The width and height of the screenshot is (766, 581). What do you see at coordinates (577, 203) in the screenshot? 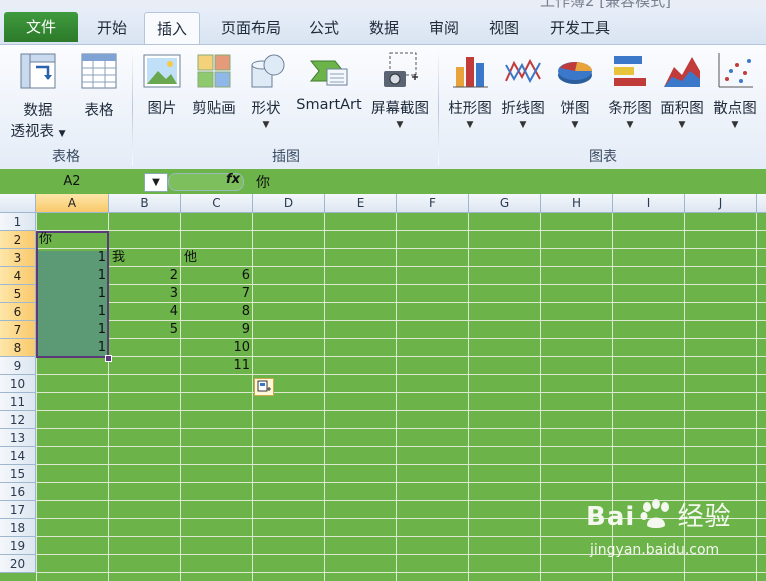
I see `column-header-h: H` at bounding box center [577, 203].